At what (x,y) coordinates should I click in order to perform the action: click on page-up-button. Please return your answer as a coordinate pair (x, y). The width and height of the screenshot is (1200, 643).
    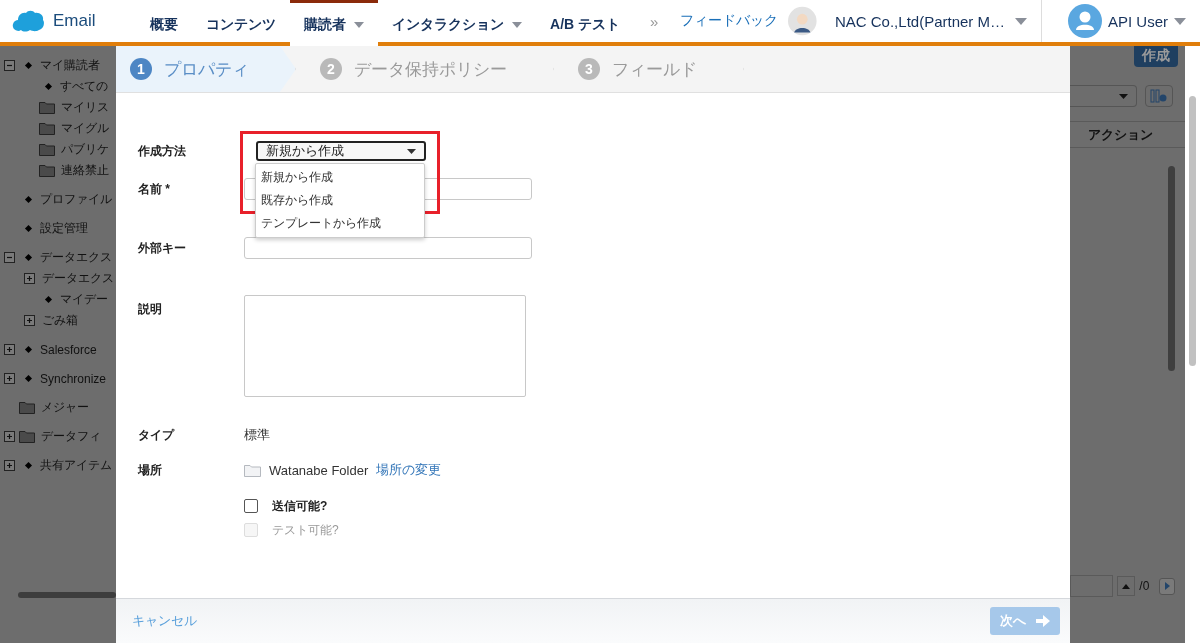
    Looking at the image, I should click on (1126, 586).